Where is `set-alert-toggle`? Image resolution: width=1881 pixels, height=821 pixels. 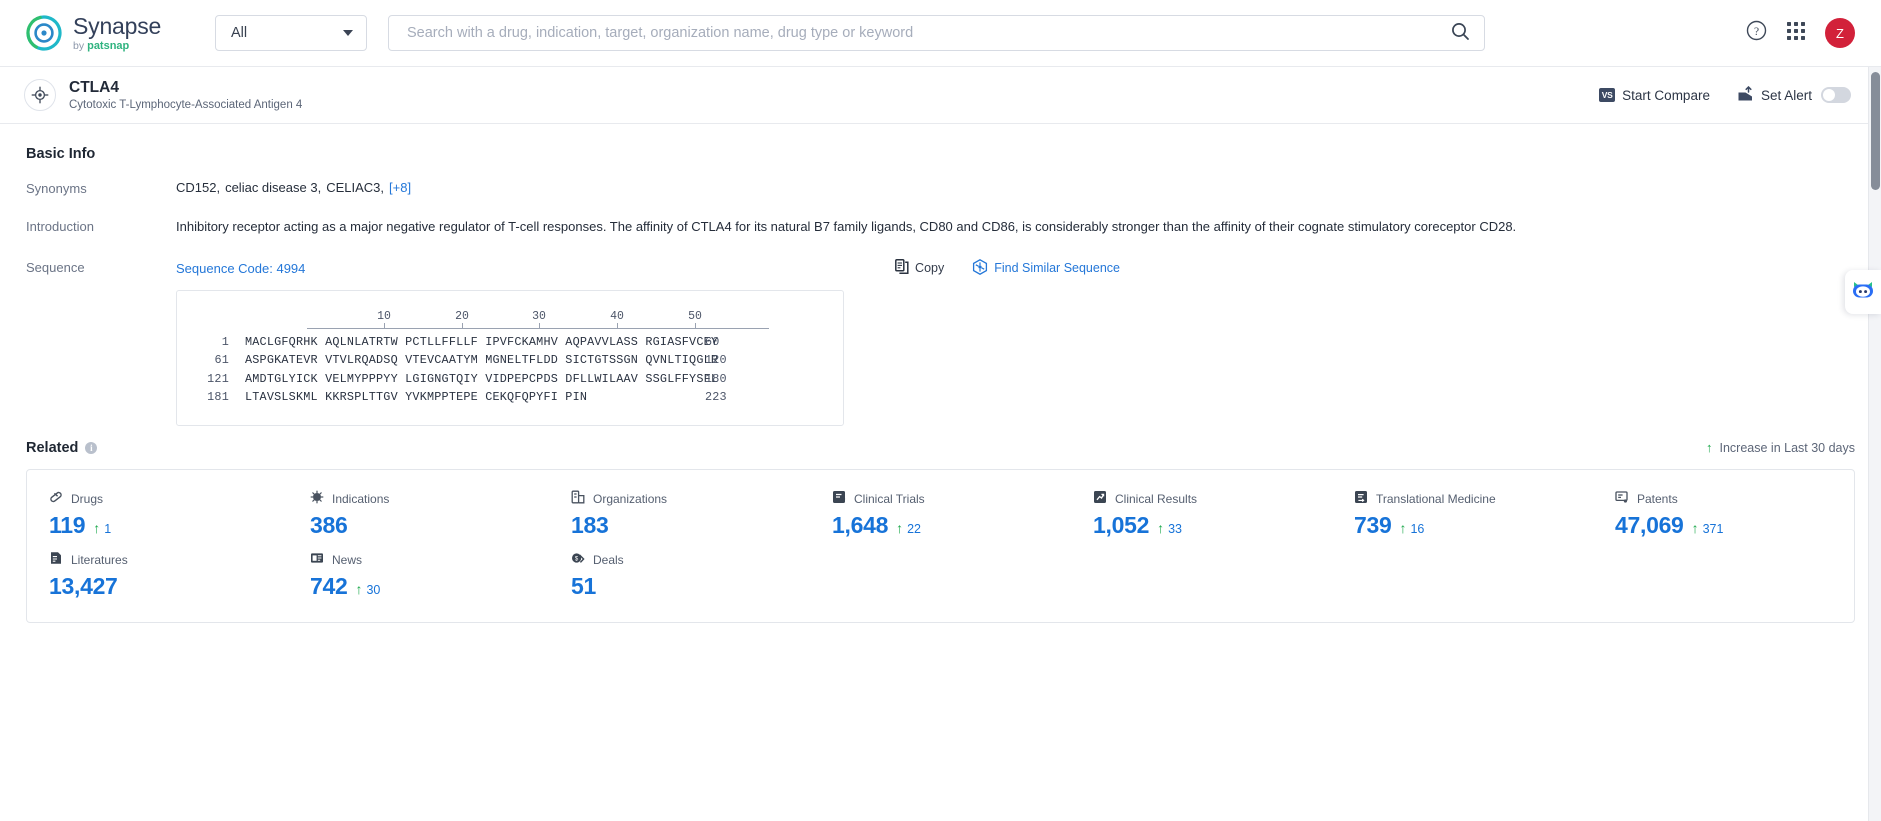
set-alert-toggle is located at coordinates (1836, 95).